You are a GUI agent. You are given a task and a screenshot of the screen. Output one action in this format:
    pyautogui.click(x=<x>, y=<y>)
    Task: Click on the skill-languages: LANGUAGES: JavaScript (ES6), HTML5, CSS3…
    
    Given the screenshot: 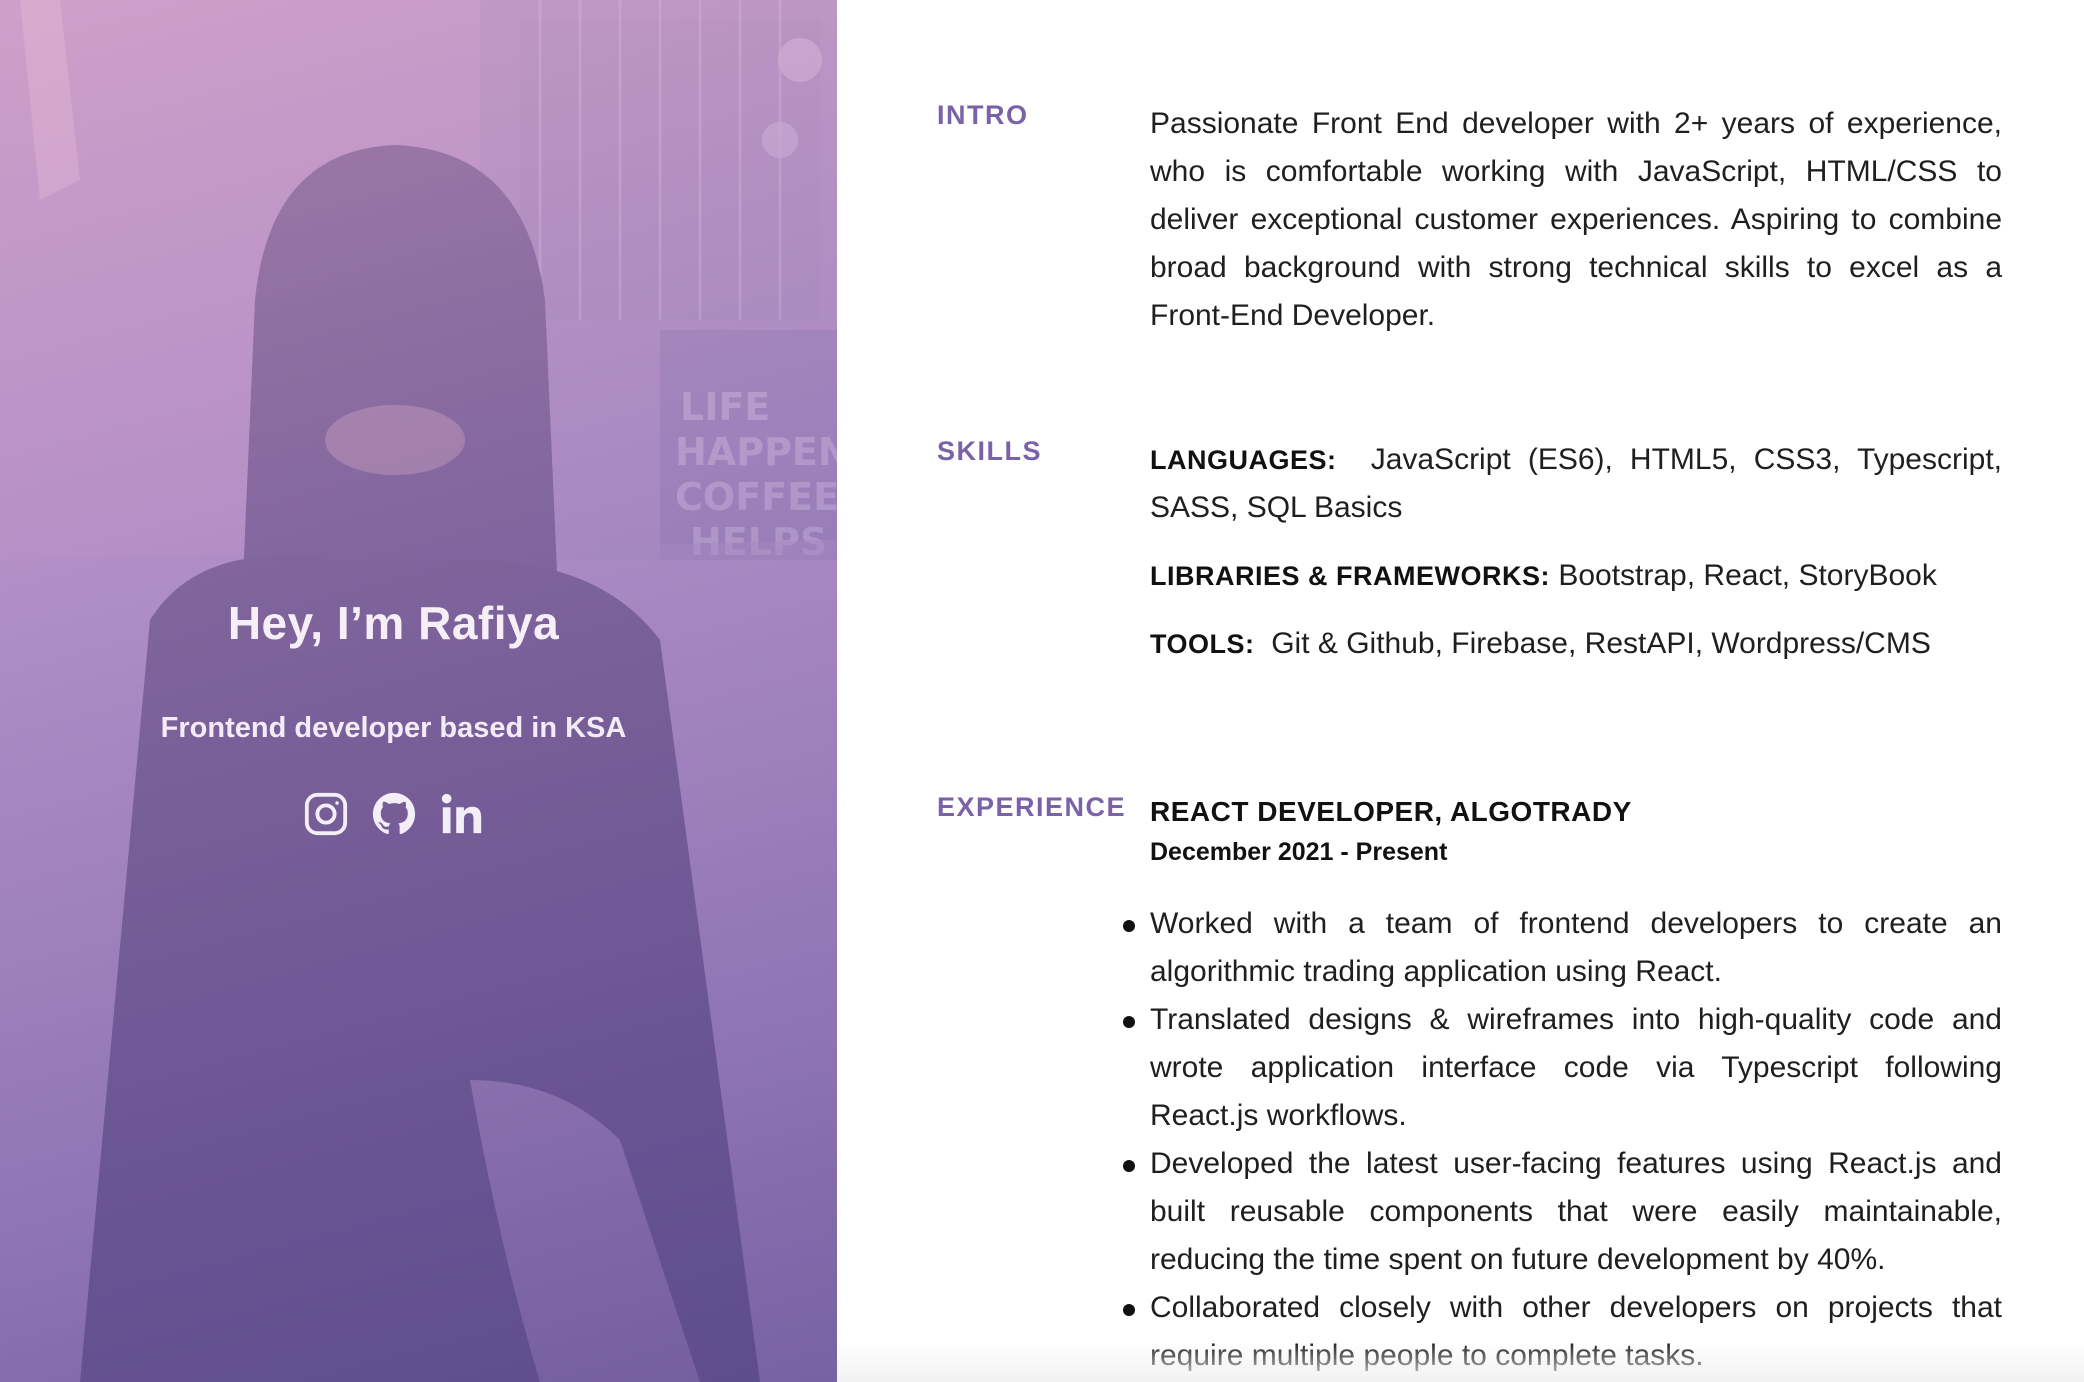 What is the action you would take?
    pyautogui.click(x=1576, y=484)
    